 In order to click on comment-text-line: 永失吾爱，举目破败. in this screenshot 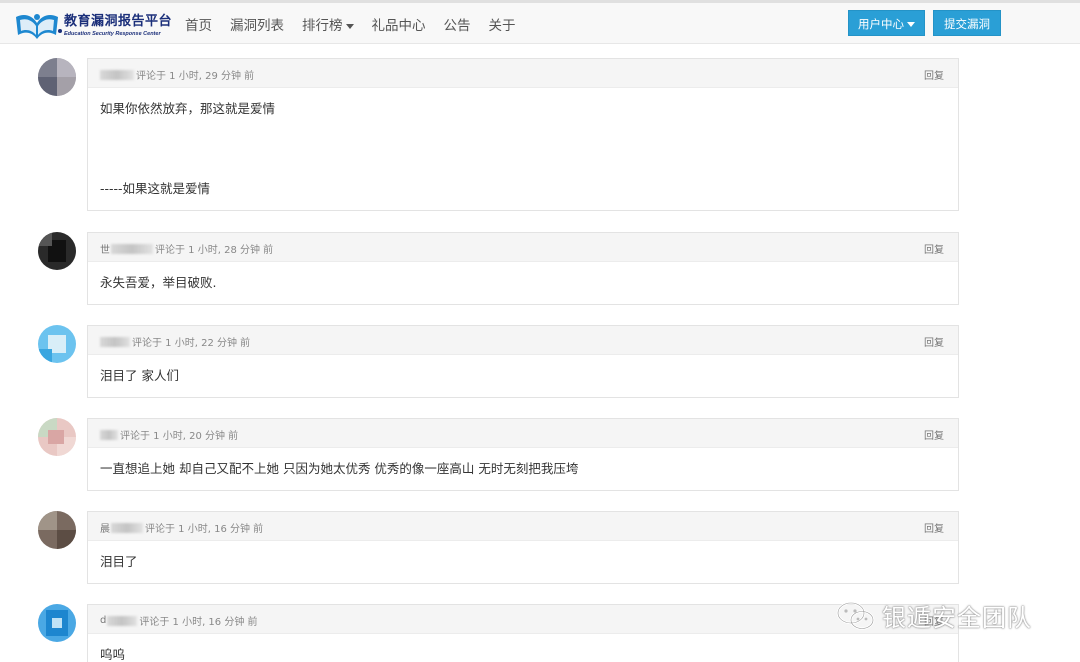, I will do `click(158, 282)`.